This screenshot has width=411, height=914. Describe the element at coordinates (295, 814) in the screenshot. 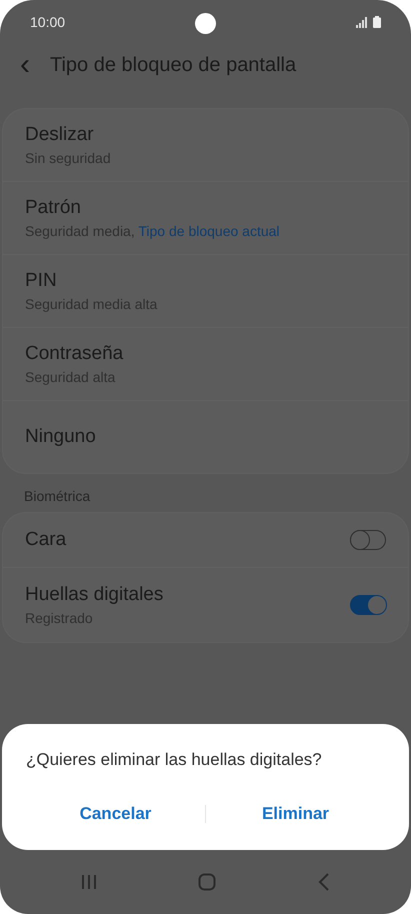

I see `dialog-button: Eliminar` at that location.